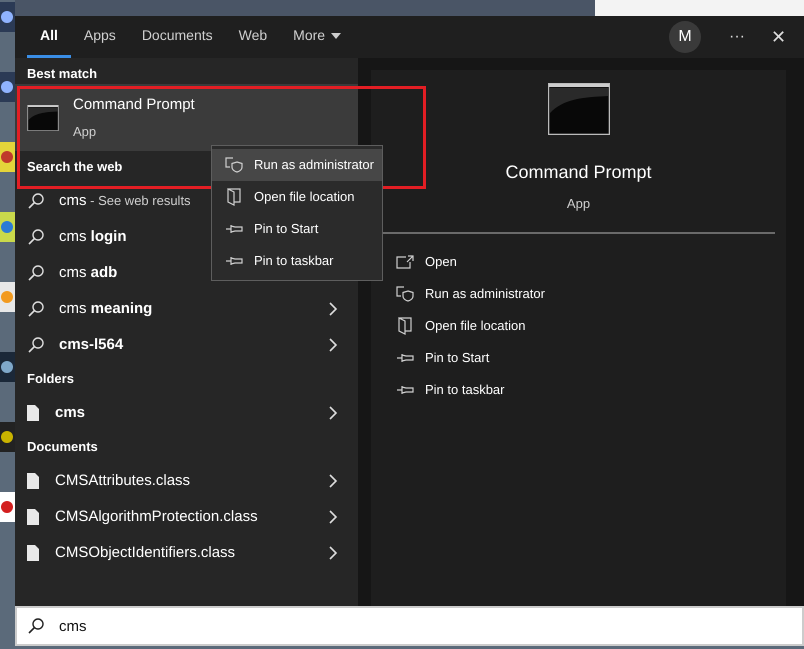  I want to click on context-menu-item: Pin to taskbar, so click(297, 261).